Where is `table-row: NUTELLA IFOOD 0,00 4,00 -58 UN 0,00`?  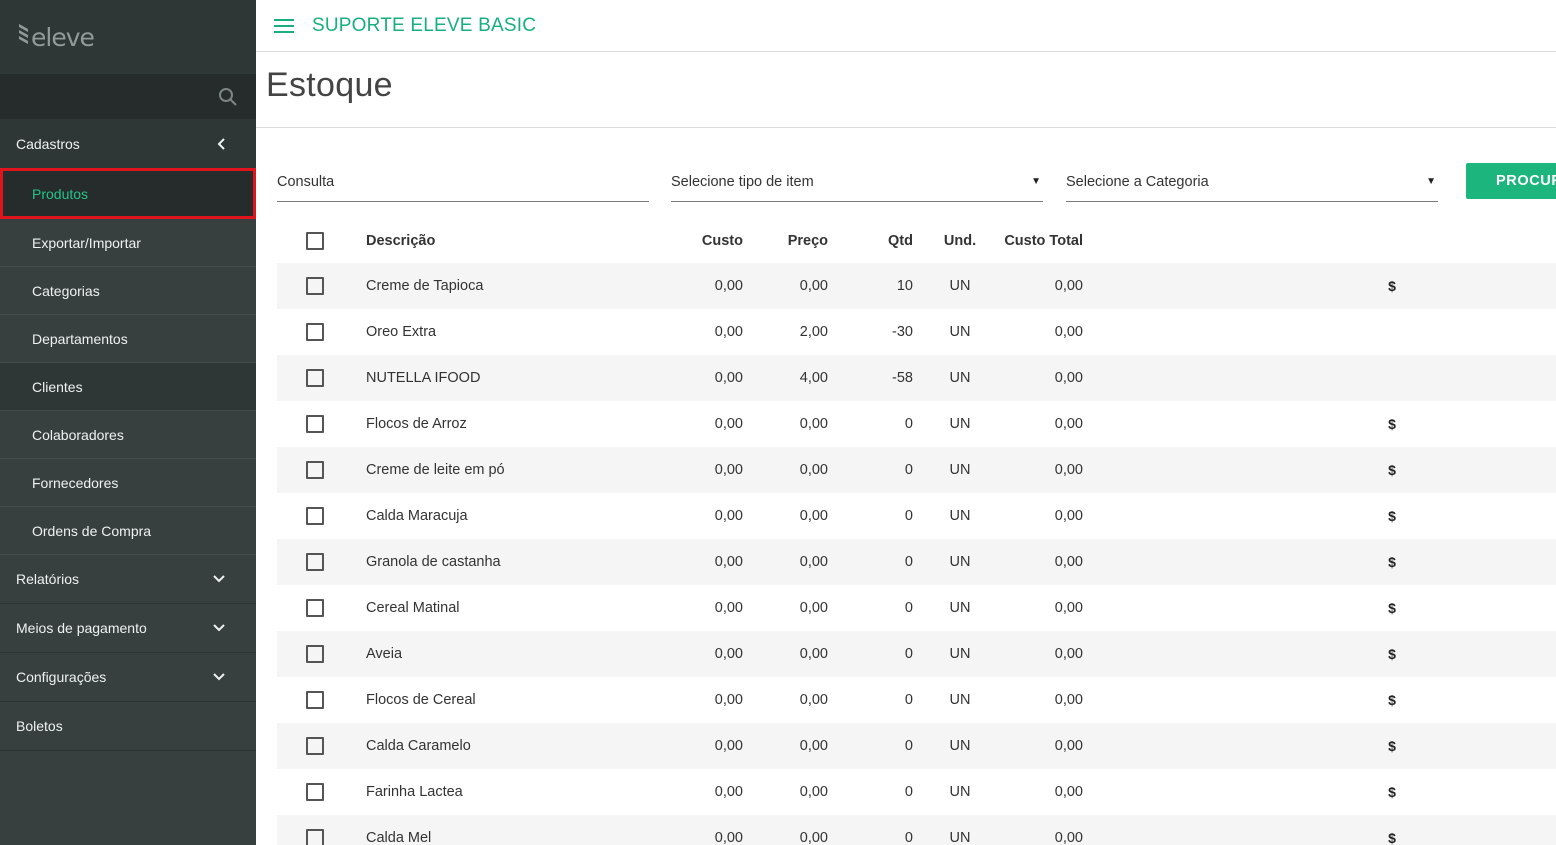 table-row: NUTELLA IFOOD 0,00 4,00 -58 UN 0,00 is located at coordinates (916, 378).